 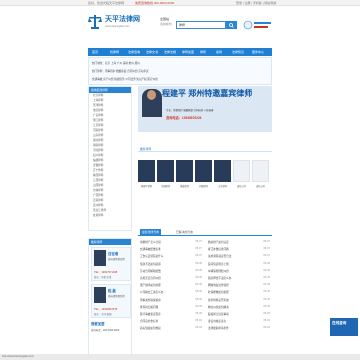 What do you see at coordinates (203, 52) in the screenshot?
I see `nav-item: 律所` at bounding box center [203, 52].